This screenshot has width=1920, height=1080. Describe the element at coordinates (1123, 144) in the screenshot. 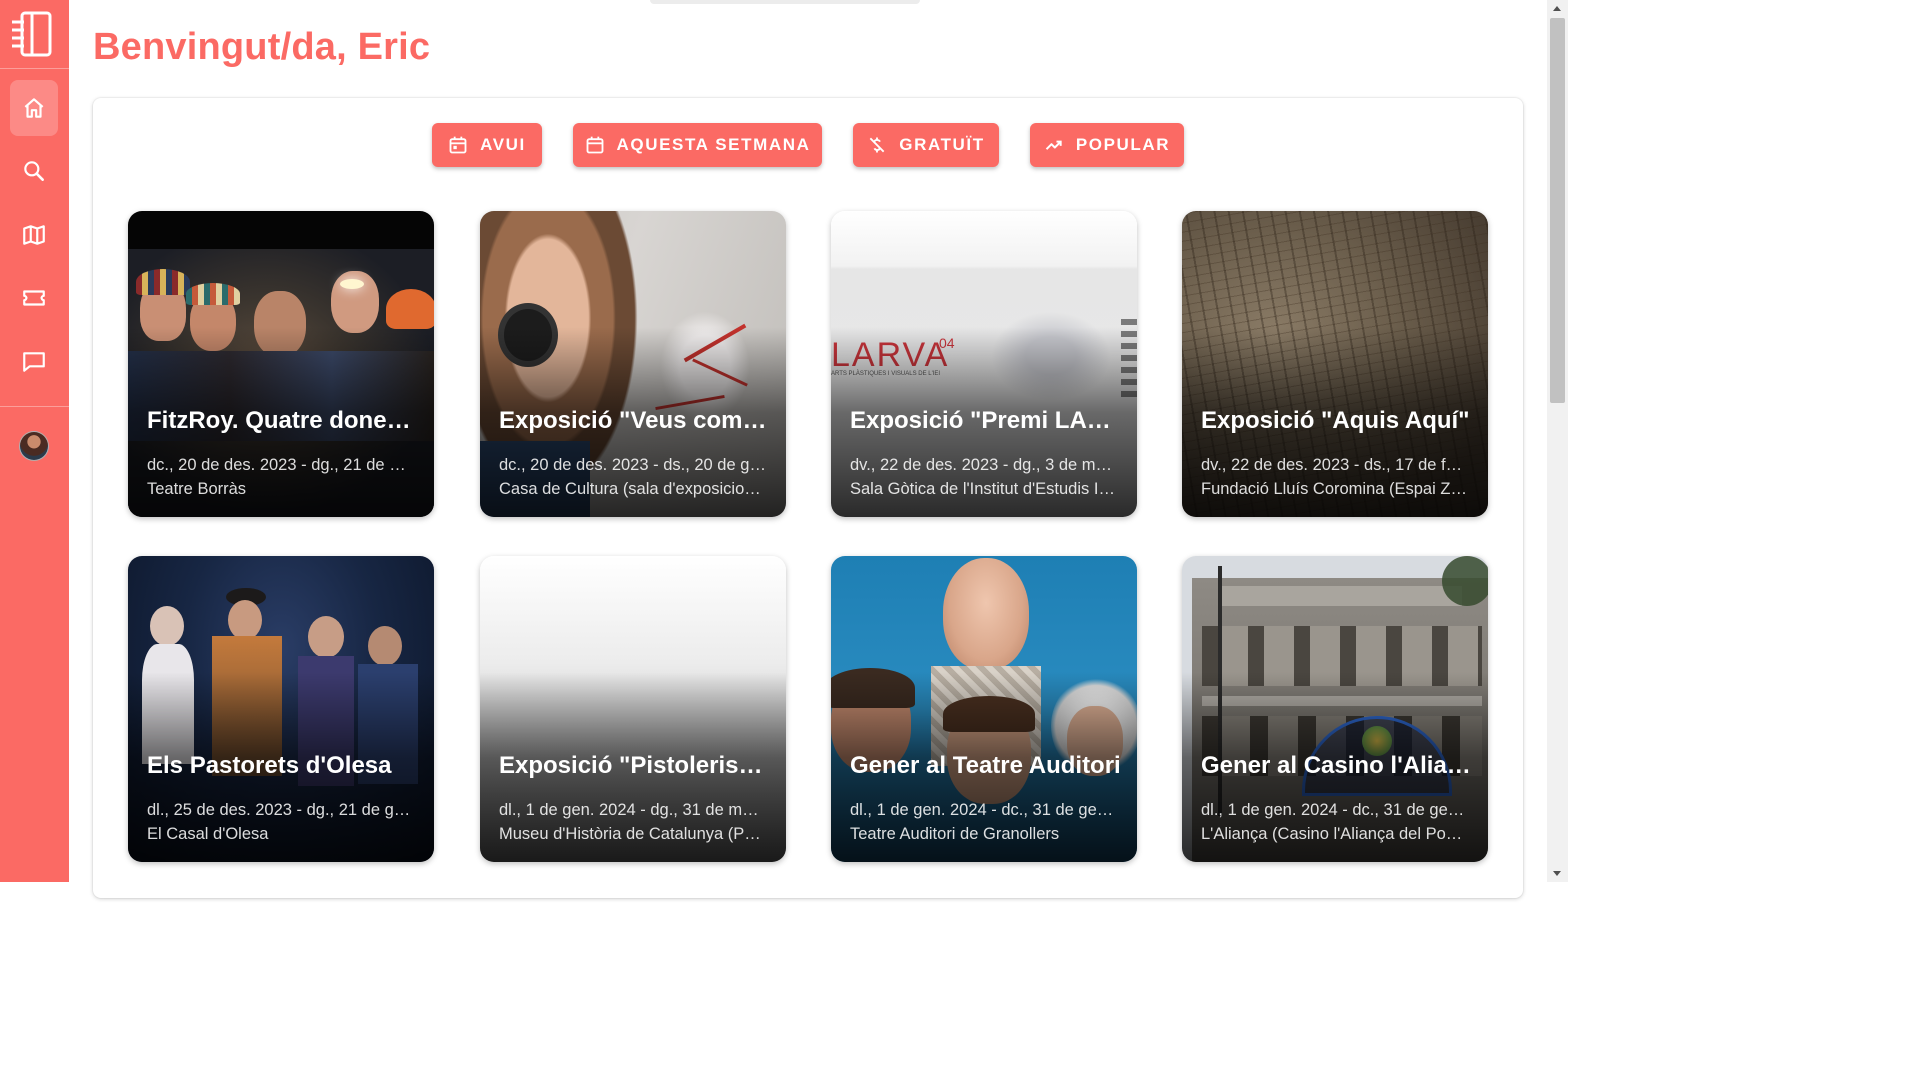

I see `filter-label: POPULAR` at that location.